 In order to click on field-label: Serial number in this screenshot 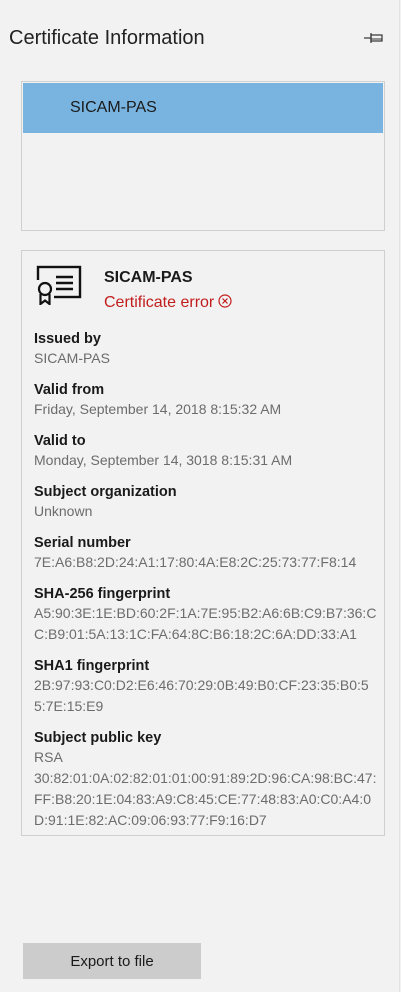, I will do `click(82, 543)`.